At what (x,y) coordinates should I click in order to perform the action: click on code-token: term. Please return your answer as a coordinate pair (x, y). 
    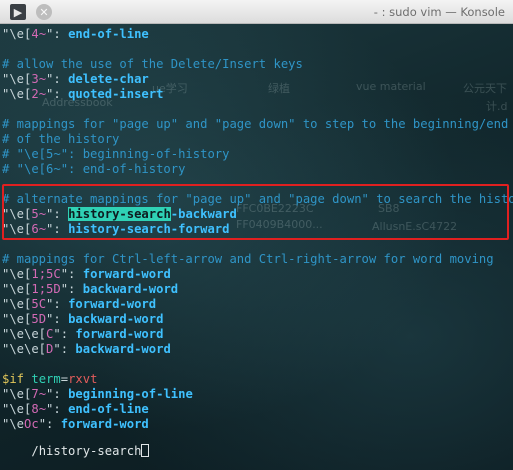
    Looking at the image, I should click on (46, 379).